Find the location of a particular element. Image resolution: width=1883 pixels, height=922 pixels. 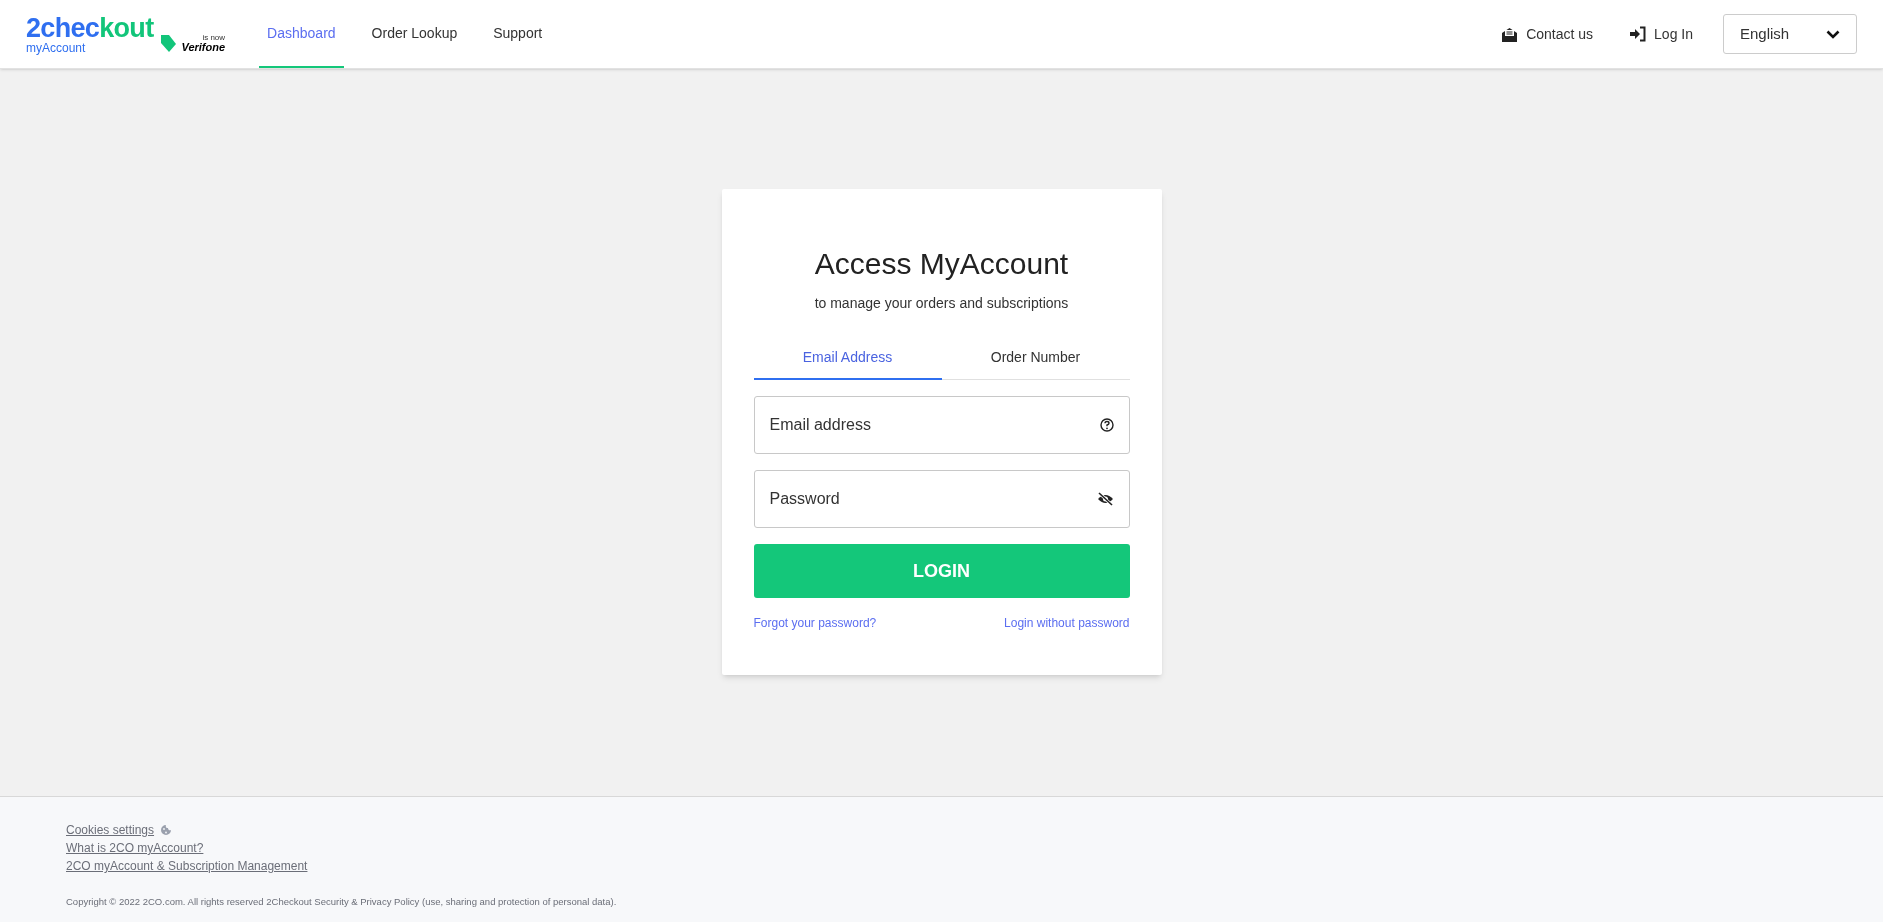

login-arrow-icon is located at coordinates (1638, 34).